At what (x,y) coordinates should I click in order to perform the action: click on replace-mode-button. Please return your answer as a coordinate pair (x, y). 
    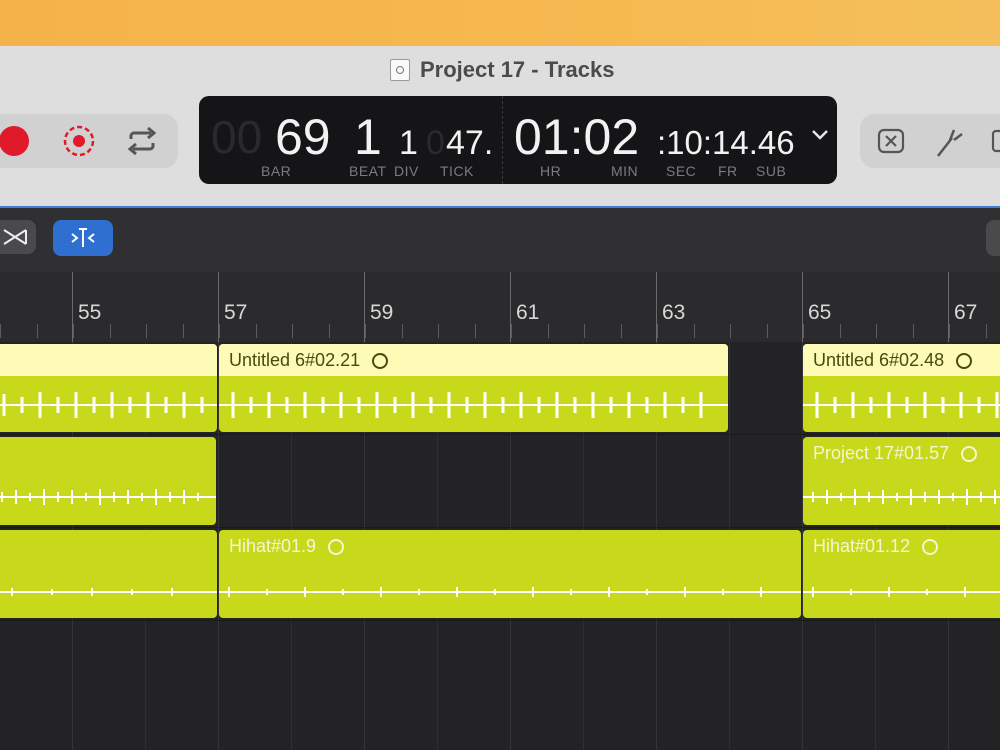
    Looking at the image, I should click on (891, 141).